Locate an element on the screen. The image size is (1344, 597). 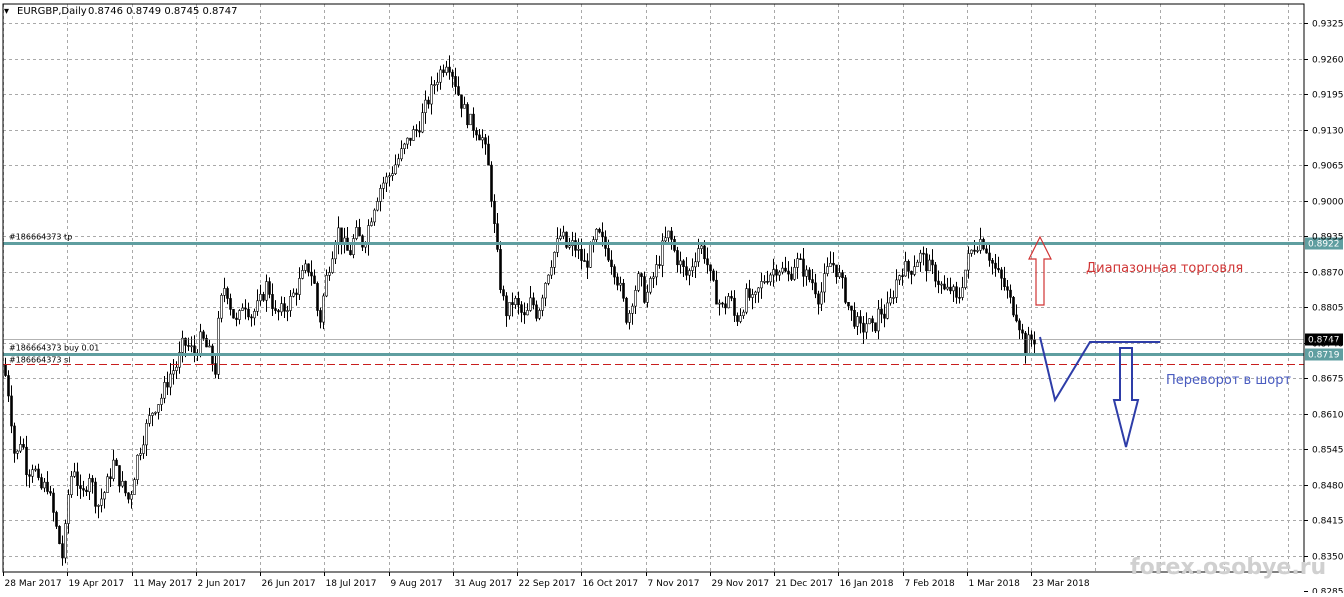
y-tick-label: 0.8675 is located at coordinates (1328, 380).